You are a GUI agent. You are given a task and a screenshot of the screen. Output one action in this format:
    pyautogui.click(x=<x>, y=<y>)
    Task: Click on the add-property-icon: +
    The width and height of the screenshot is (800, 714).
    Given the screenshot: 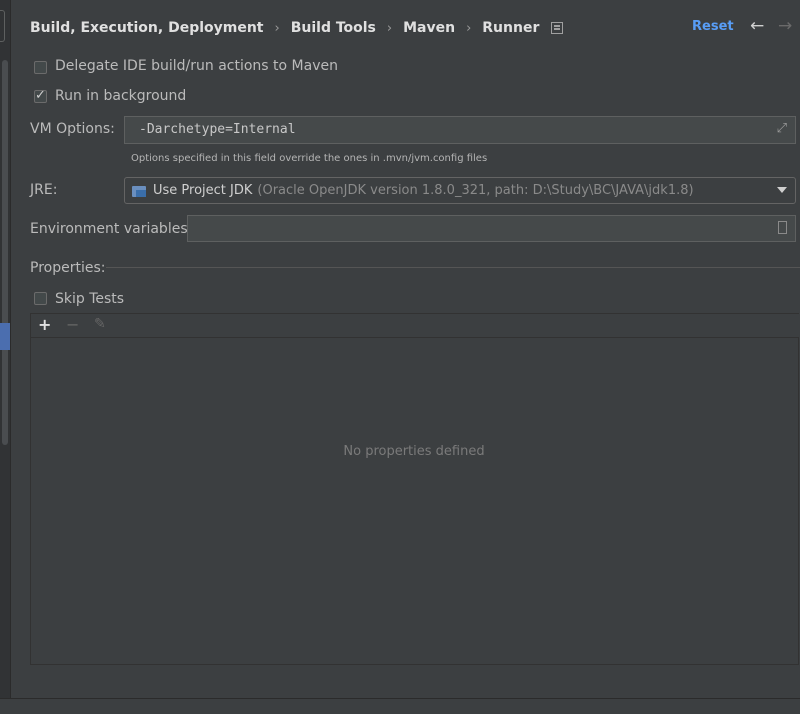 What is the action you would take?
    pyautogui.click(x=44, y=324)
    